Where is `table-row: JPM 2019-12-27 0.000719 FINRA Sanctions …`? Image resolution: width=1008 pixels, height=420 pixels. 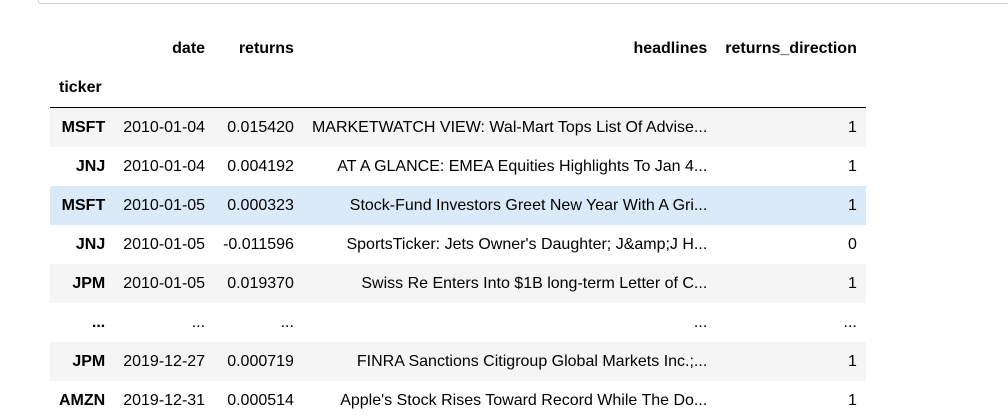 table-row: JPM 2019-12-27 0.000719 FINRA Sanctions … is located at coordinates (458, 361).